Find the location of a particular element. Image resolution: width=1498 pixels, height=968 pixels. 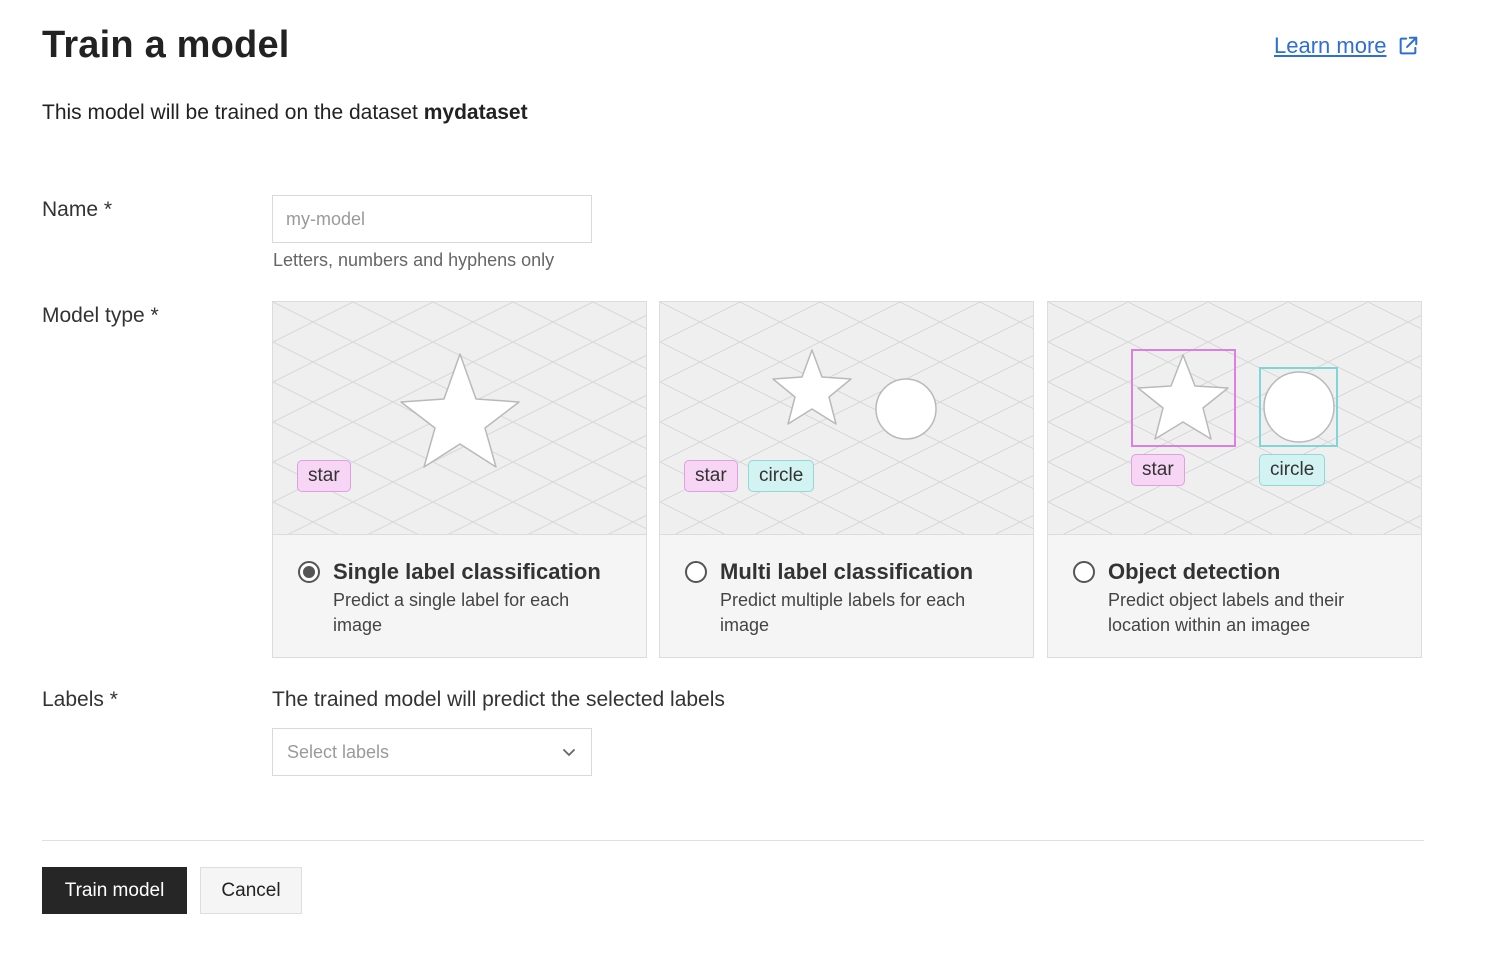

model-type-label: Model type * is located at coordinates (100, 315).